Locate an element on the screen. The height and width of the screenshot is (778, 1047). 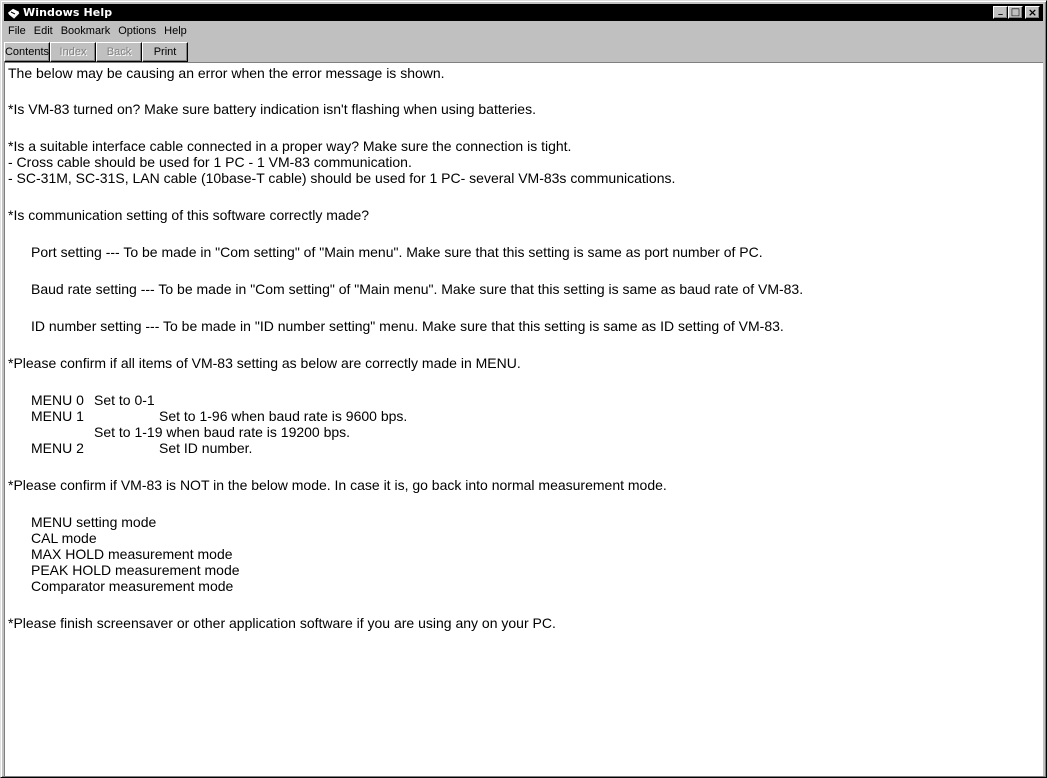
caption-buttons: _ □ × is located at coordinates (1016, 12).